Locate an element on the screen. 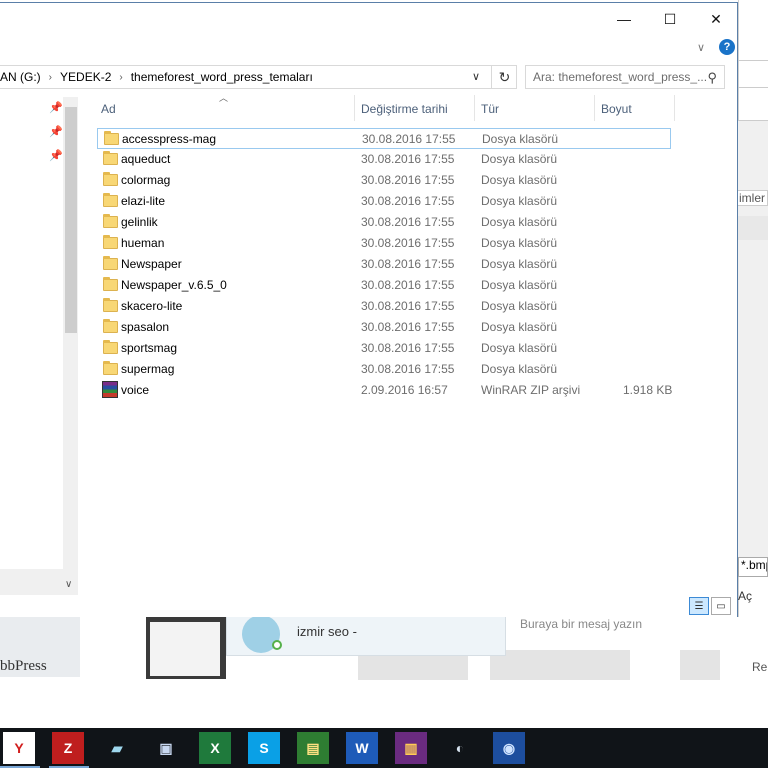 The width and height of the screenshot is (768, 768). skype-icon: S is located at coordinates (264, 748).